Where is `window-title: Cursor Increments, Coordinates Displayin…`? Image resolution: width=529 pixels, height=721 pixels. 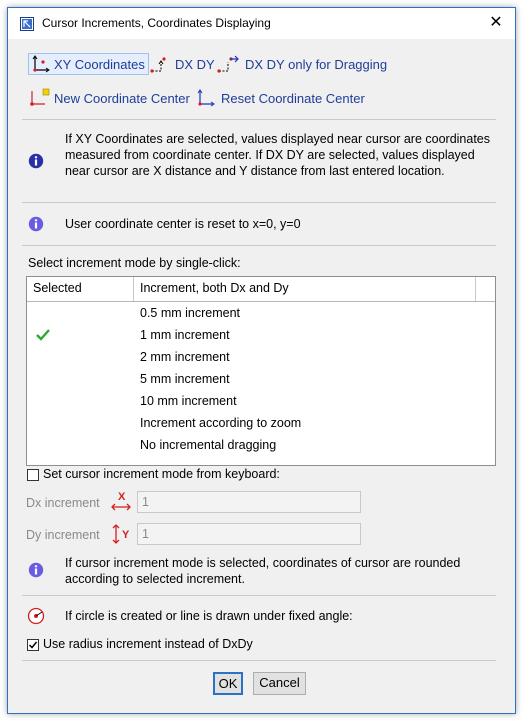 window-title: Cursor Increments, Coordinates Displayin… is located at coordinates (156, 23).